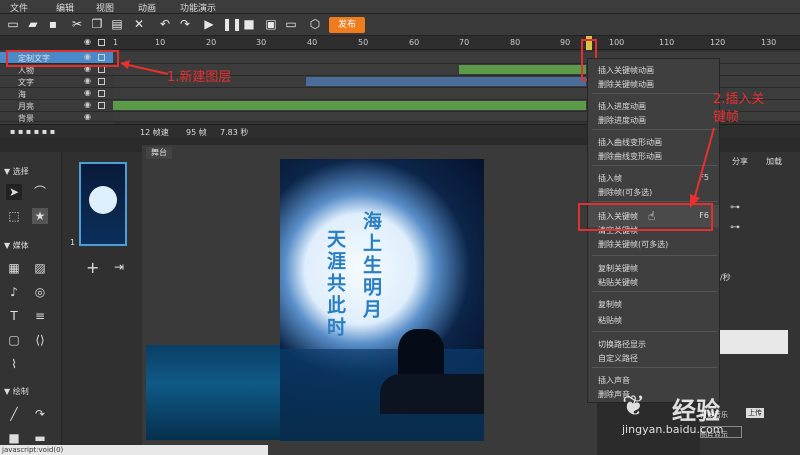 The image size is (800, 455). Describe the element at coordinates (14, 414) in the screenshot. I see `line-tool-icon: ╱` at that location.